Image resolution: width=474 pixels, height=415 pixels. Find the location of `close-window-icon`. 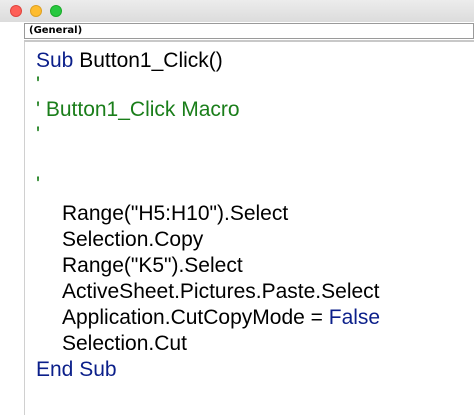

close-window-icon is located at coordinates (16, 11).